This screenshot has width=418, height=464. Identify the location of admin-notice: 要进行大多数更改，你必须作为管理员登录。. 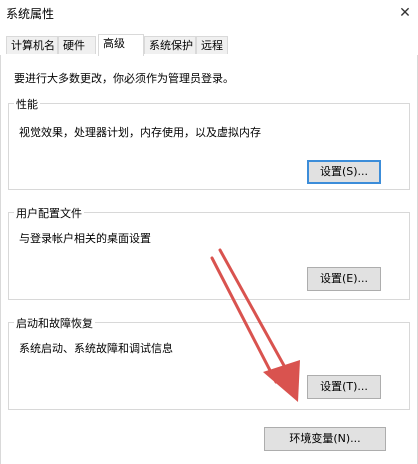
(124, 78).